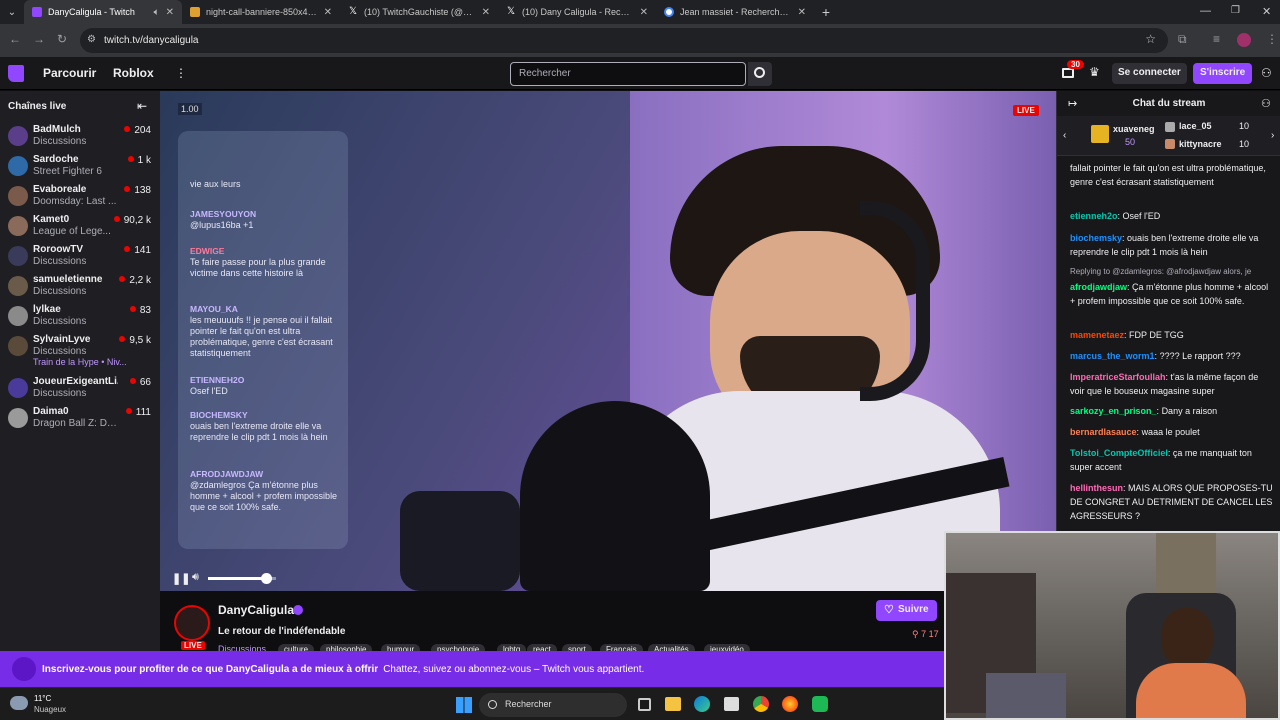  What do you see at coordinates (256, 610) in the screenshot?
I see `channel-name: DanyCaligula` at bounding box center [256, 610].